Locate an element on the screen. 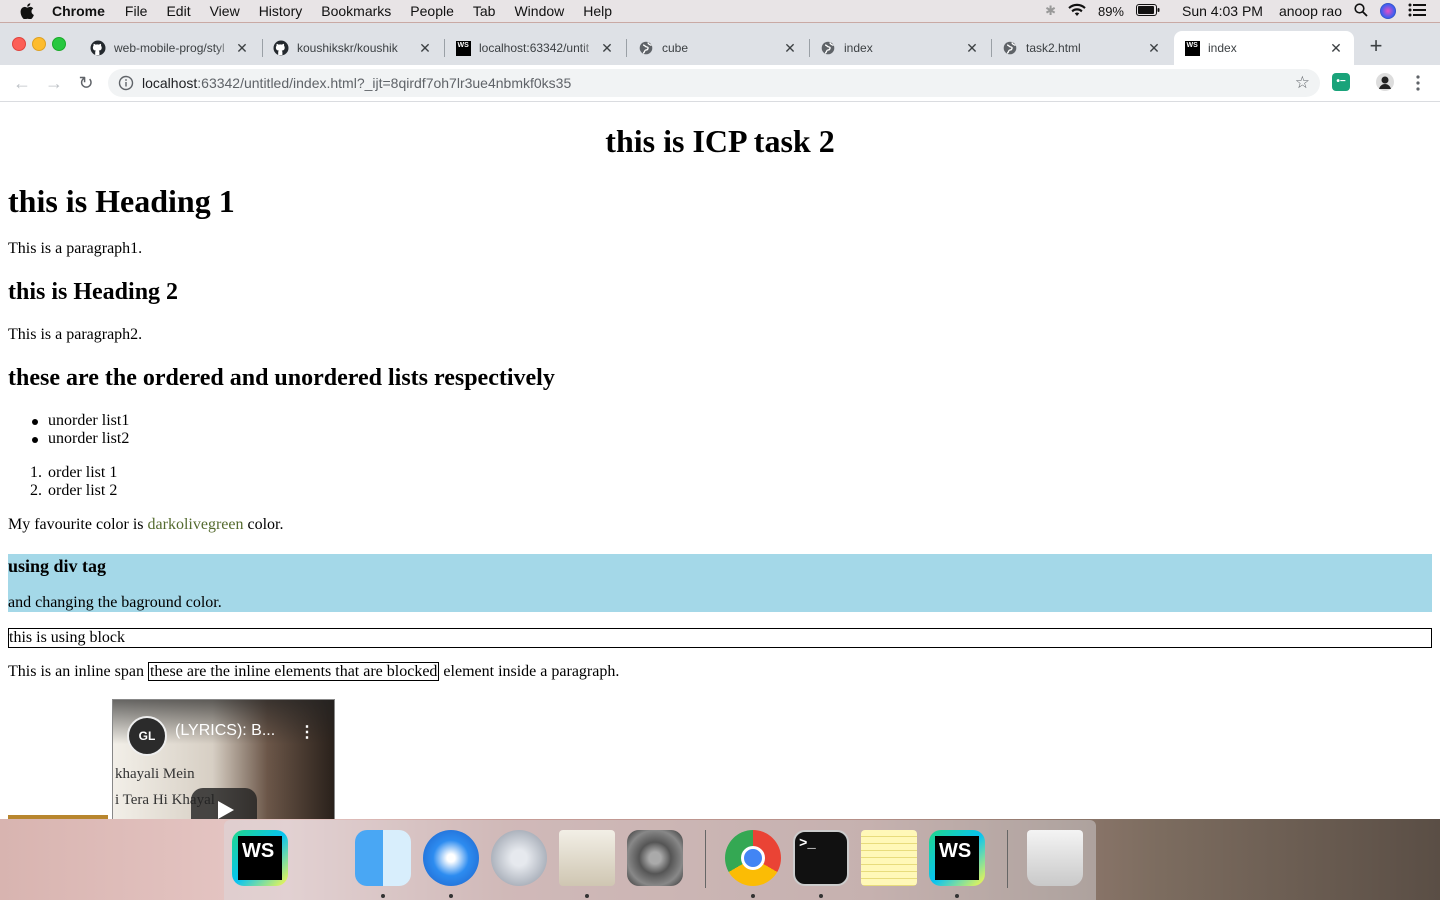  tab-localhost: WS localhost:63342/untit ✕ is located at coordinates (535, 48).